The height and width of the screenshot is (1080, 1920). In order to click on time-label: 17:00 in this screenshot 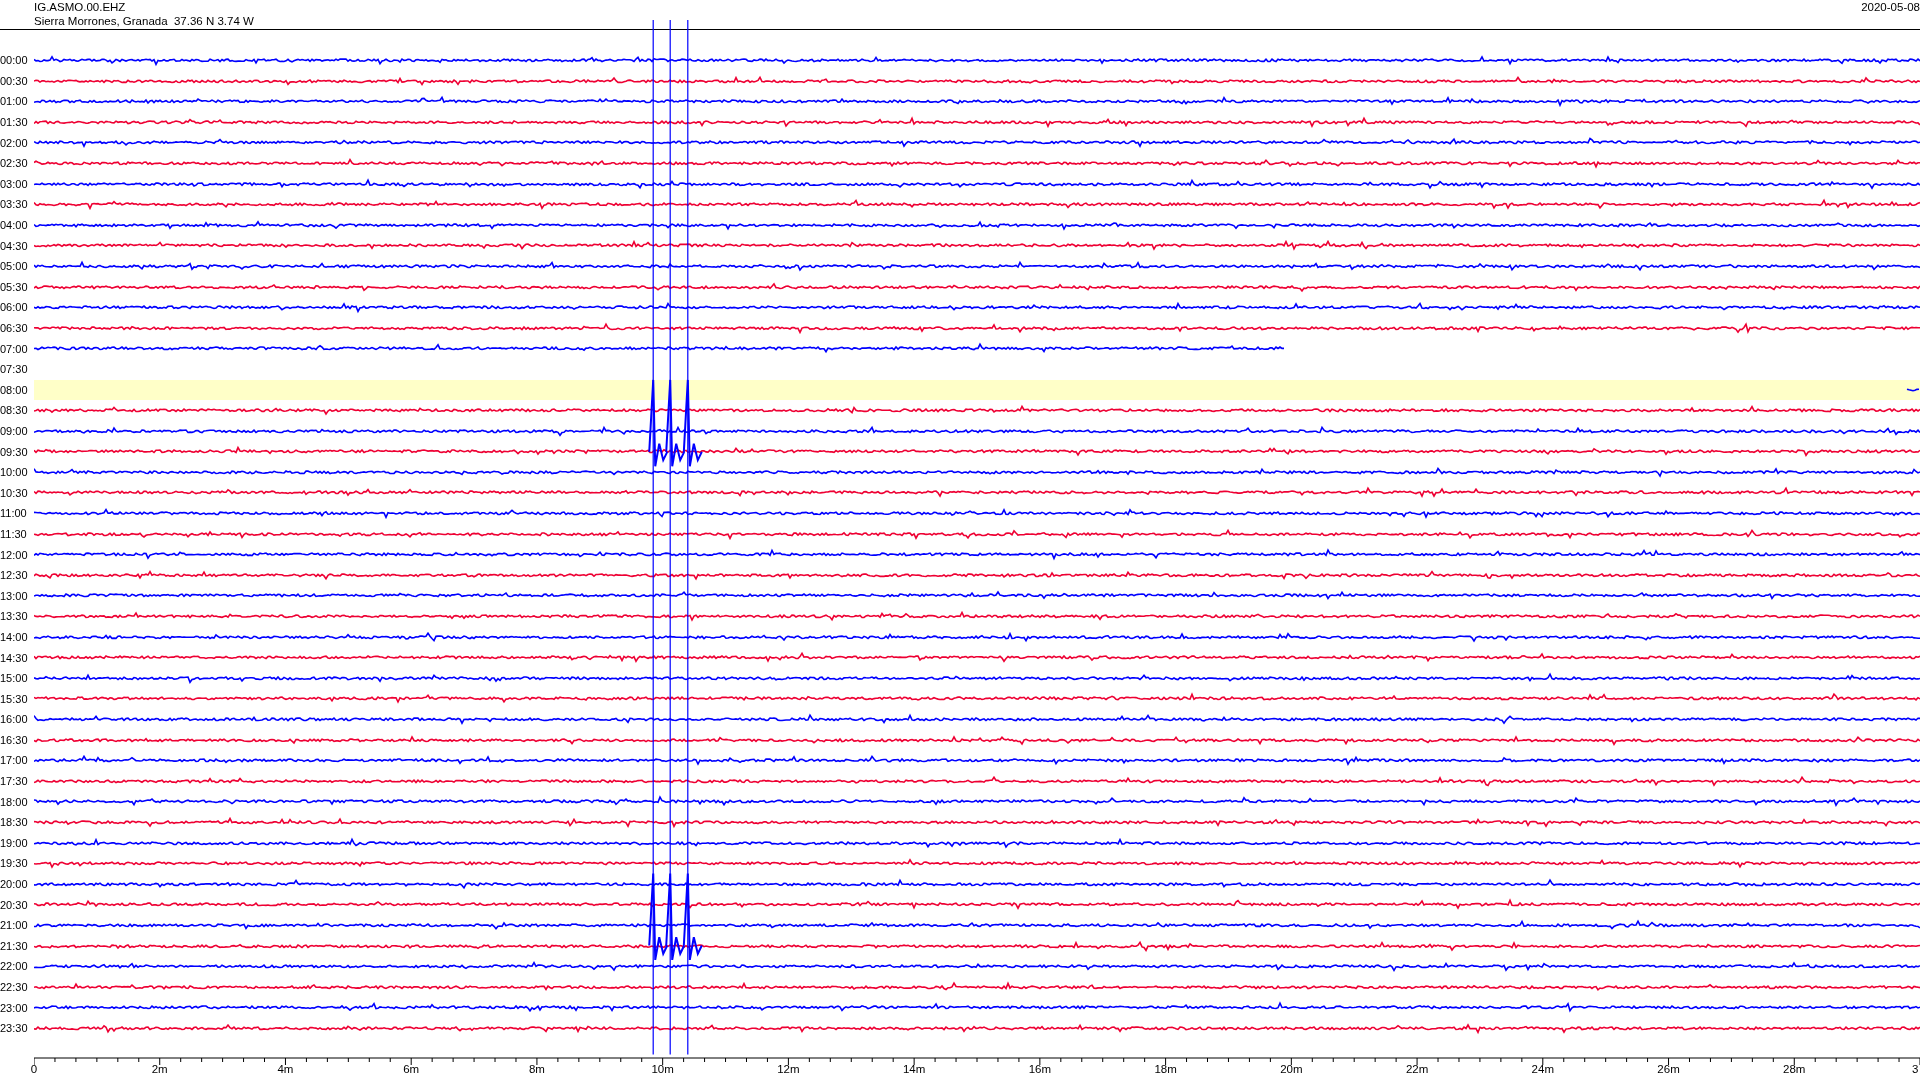, I will do `click(14, 760)`.